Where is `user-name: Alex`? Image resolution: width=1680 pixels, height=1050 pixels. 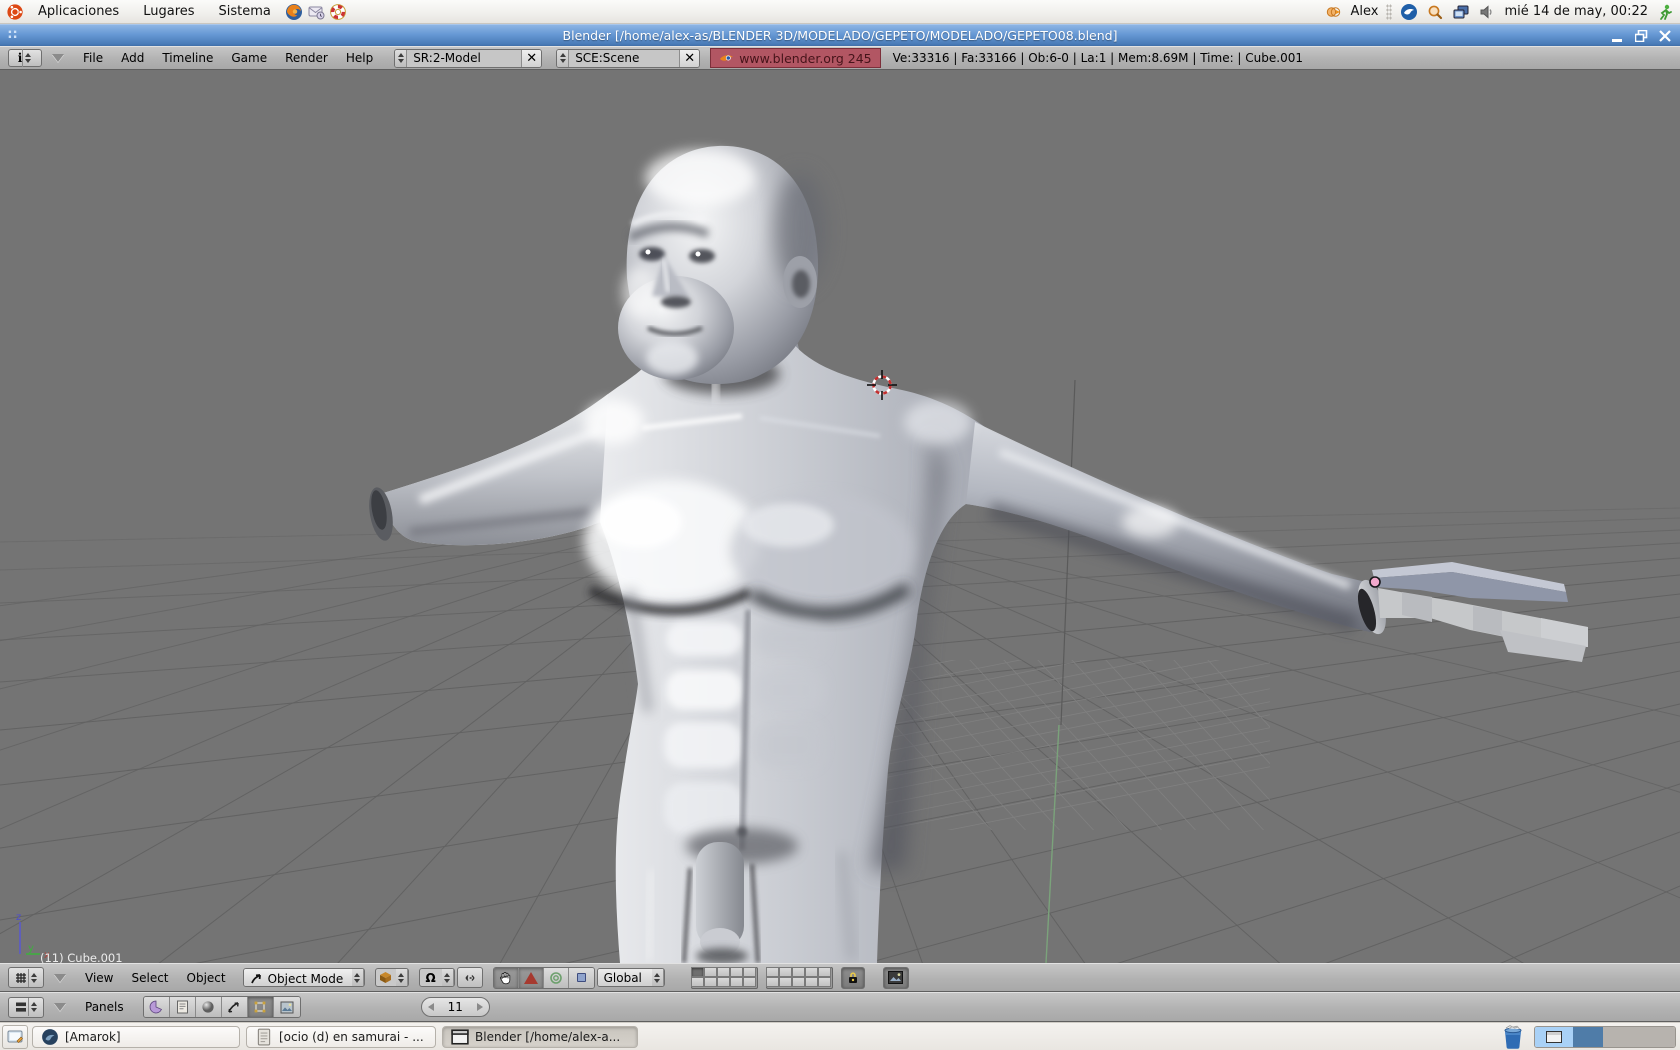 user-name: Alex is located at coordinates (1365, 11).